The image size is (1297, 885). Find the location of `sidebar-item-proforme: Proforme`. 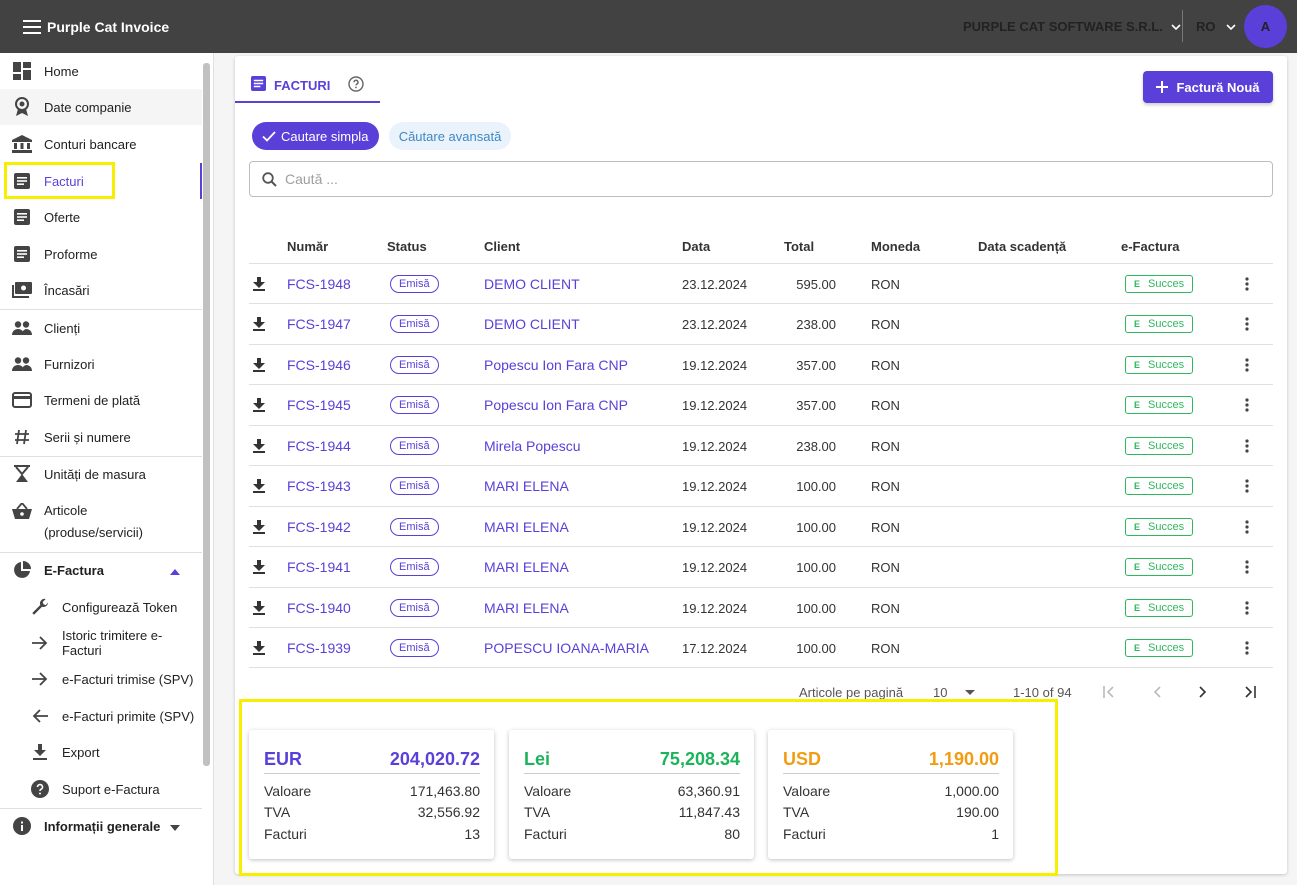

sidebar-item-proforme: Proforme is located at coordinates (101, 254).